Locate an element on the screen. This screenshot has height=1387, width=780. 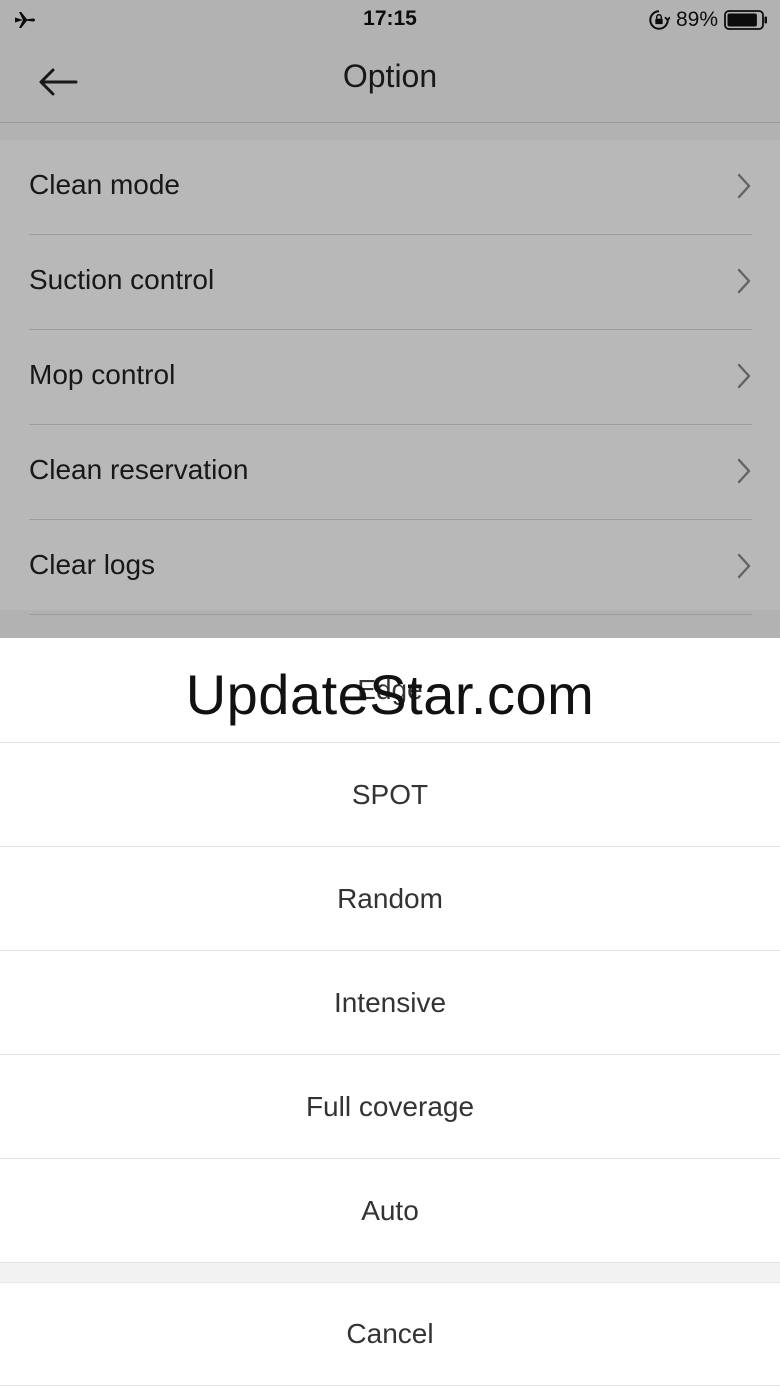
option-spot: SPOT is located at coordinates (390, 795).